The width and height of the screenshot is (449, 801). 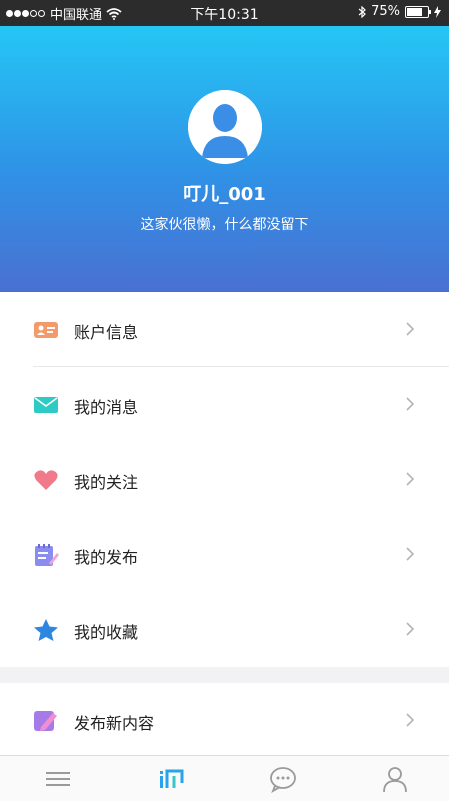 What do you see at coordinates (58, 779) in the screenshot?
I see `menu-icon` at bounding box center [58, 779].